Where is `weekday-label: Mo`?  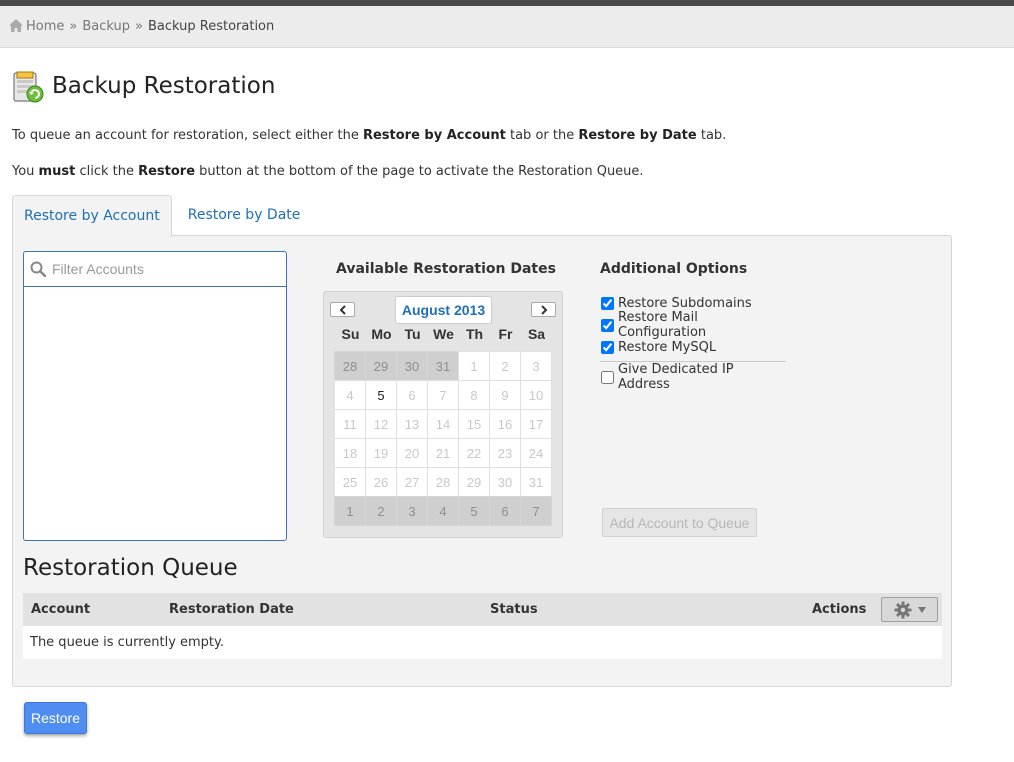
weekday-label: Mo is located at coordinates (381, 334).